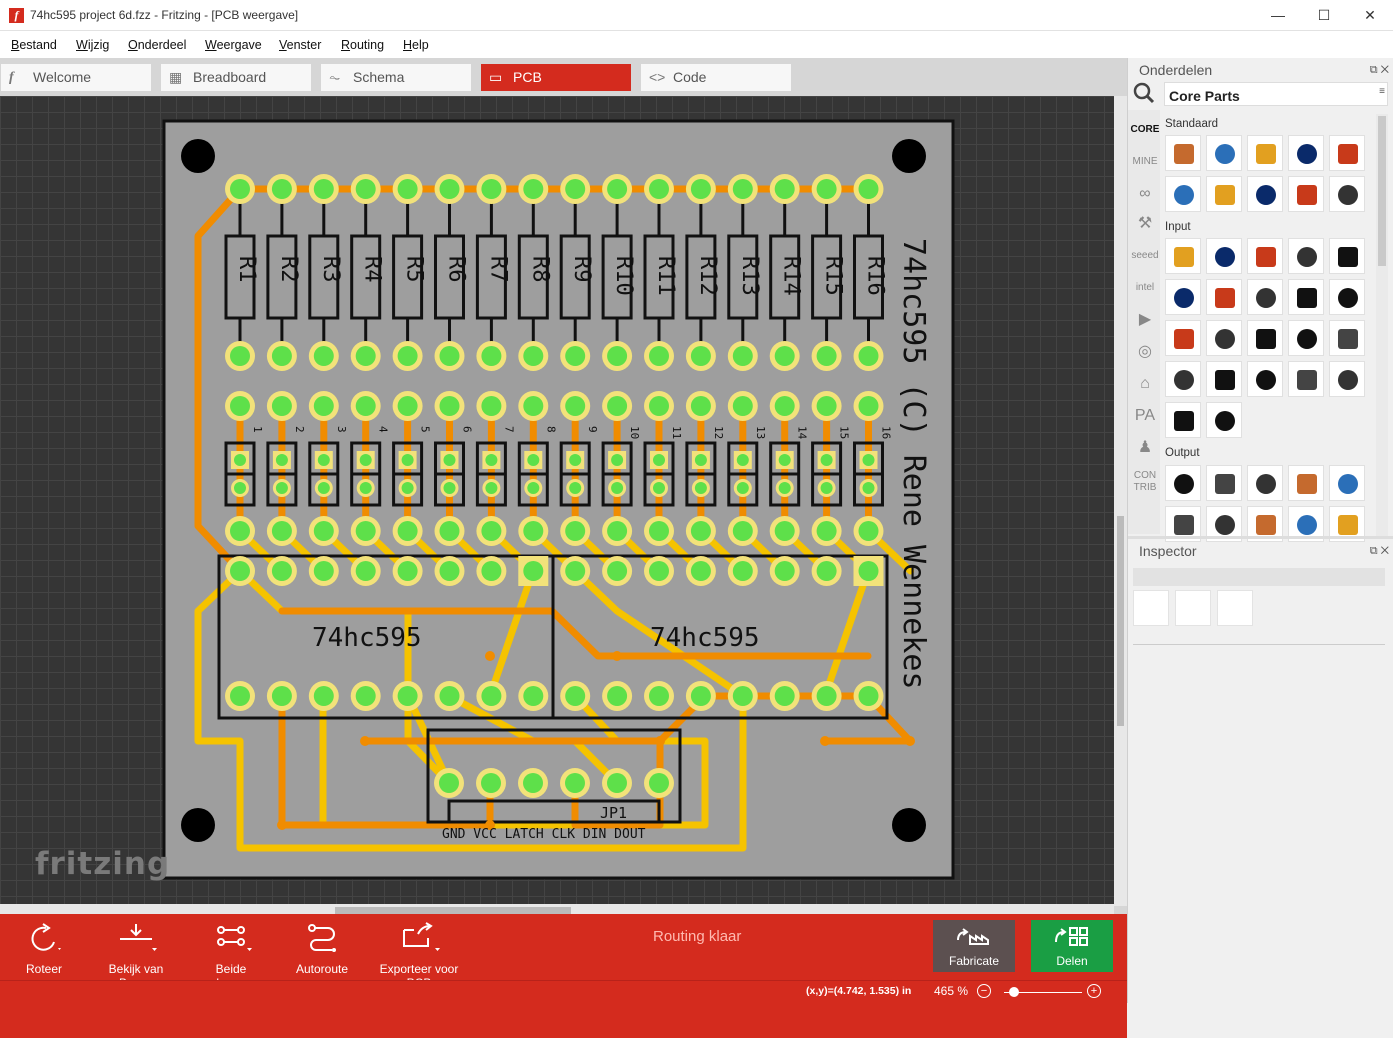  I want to click on part-pushbutton-icon, so click(1265, 297).